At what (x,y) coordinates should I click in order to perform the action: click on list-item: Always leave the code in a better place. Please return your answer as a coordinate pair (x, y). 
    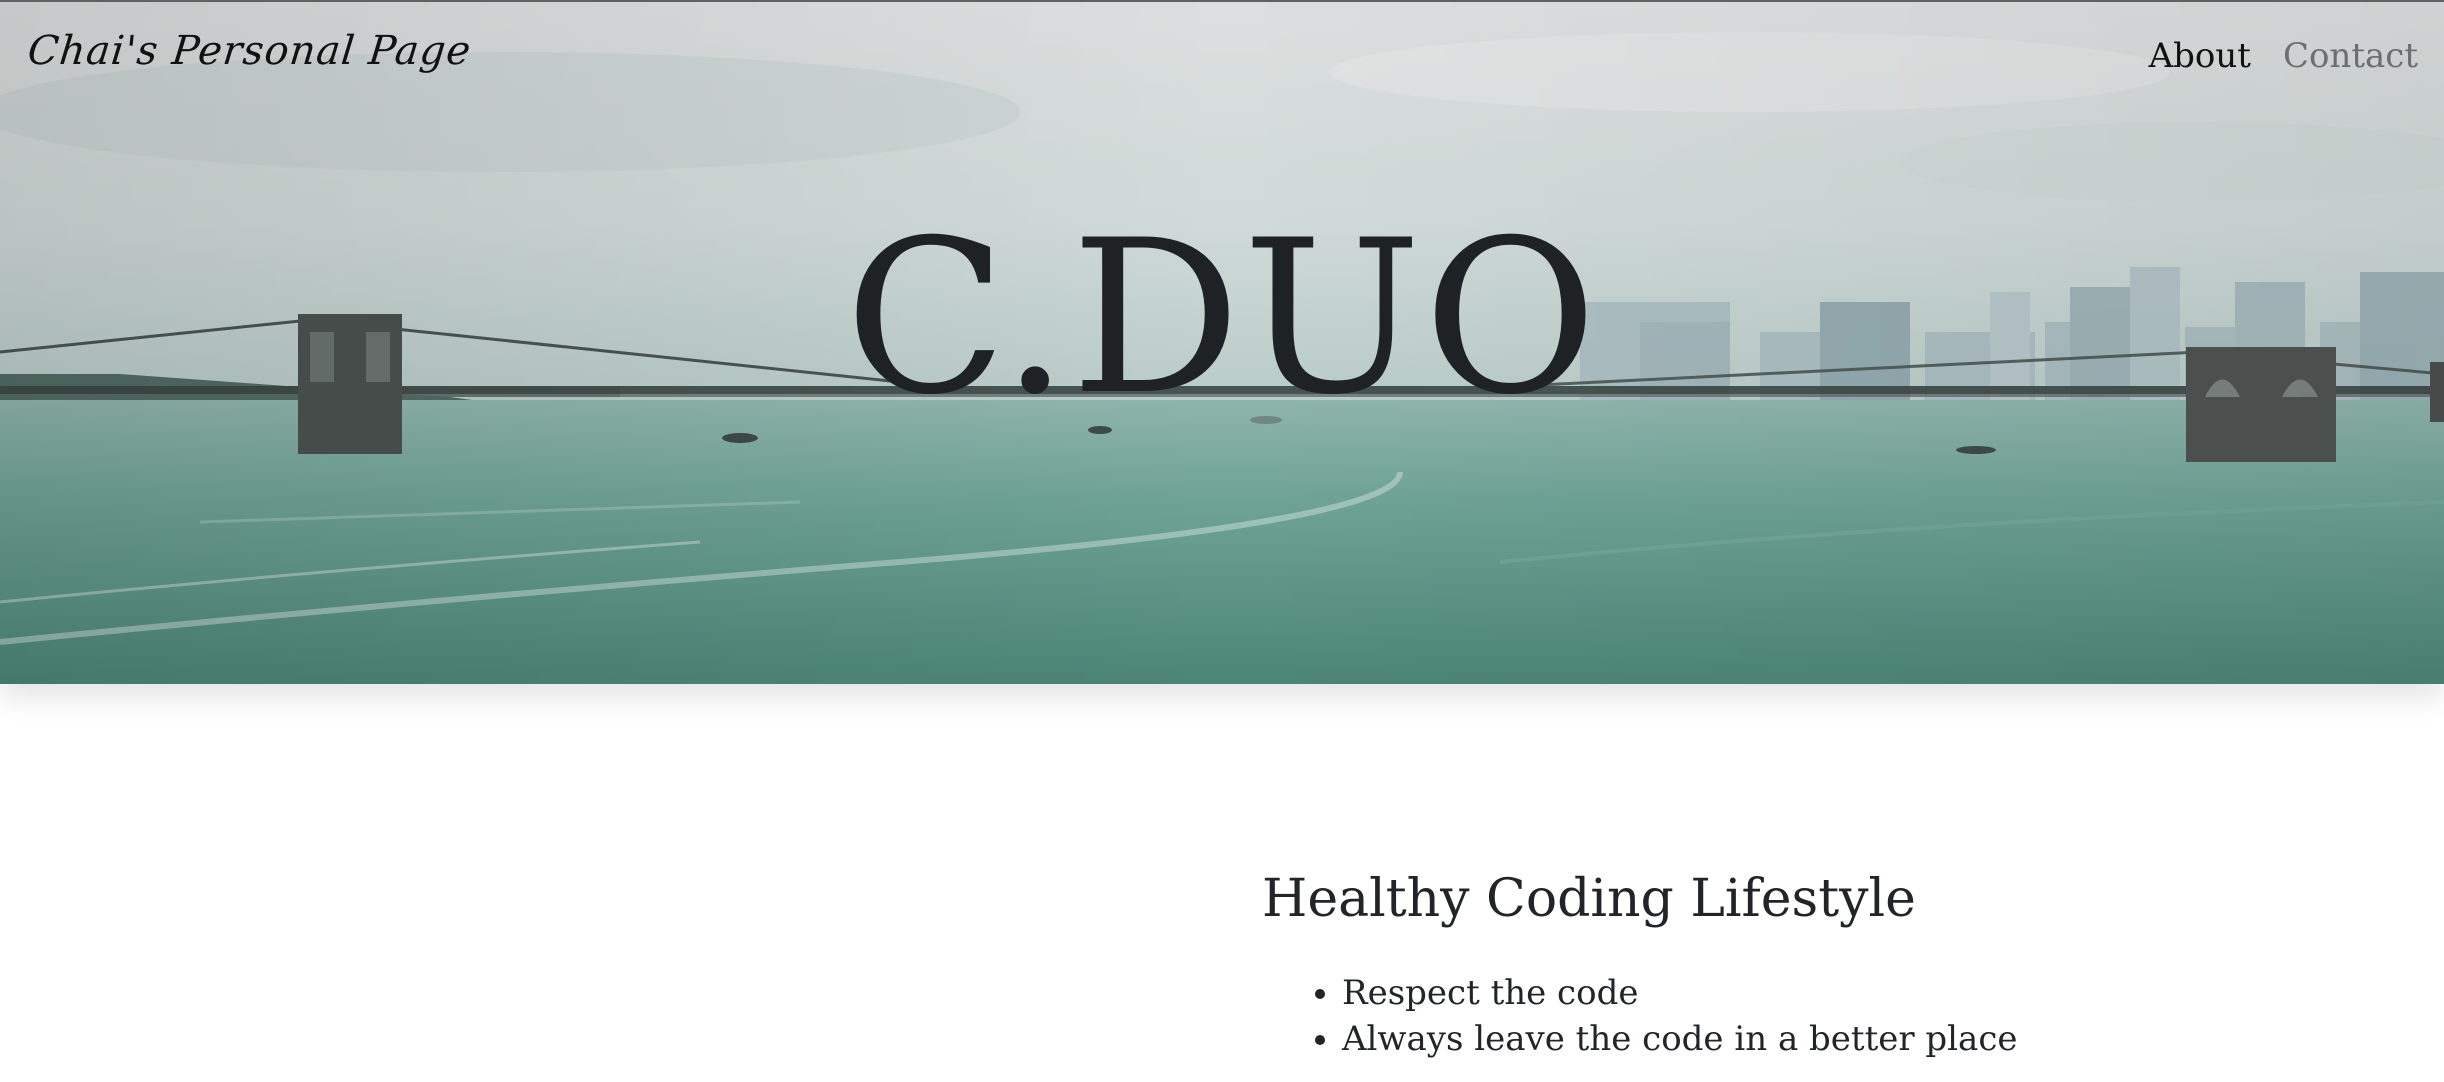
    Looking at the image, I should click on (1862, 1039).